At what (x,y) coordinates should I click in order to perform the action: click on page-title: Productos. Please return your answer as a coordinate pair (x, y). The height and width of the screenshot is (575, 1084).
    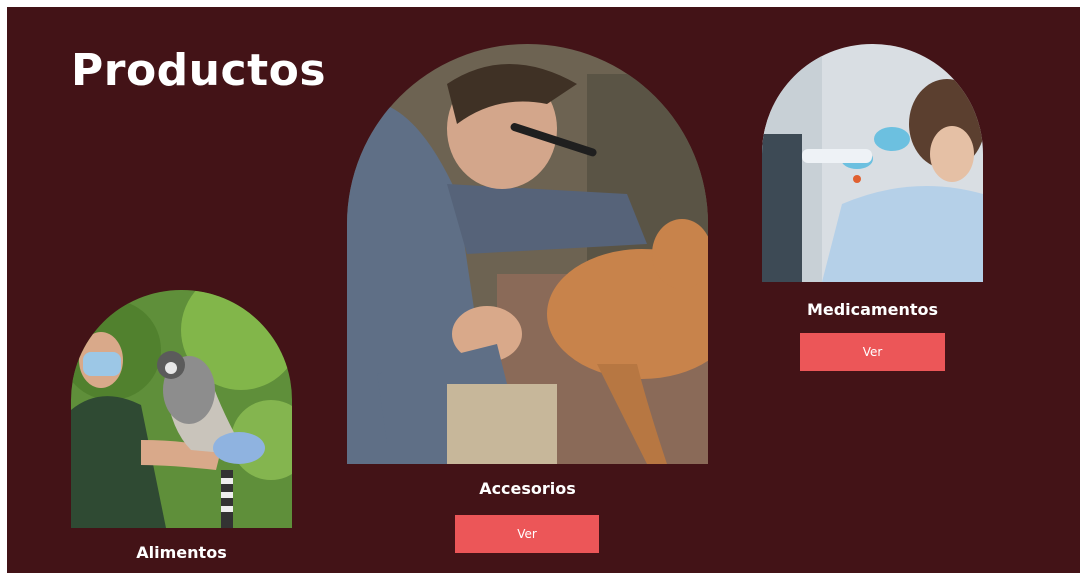
    Looking at the image, I should click on (199, 70).